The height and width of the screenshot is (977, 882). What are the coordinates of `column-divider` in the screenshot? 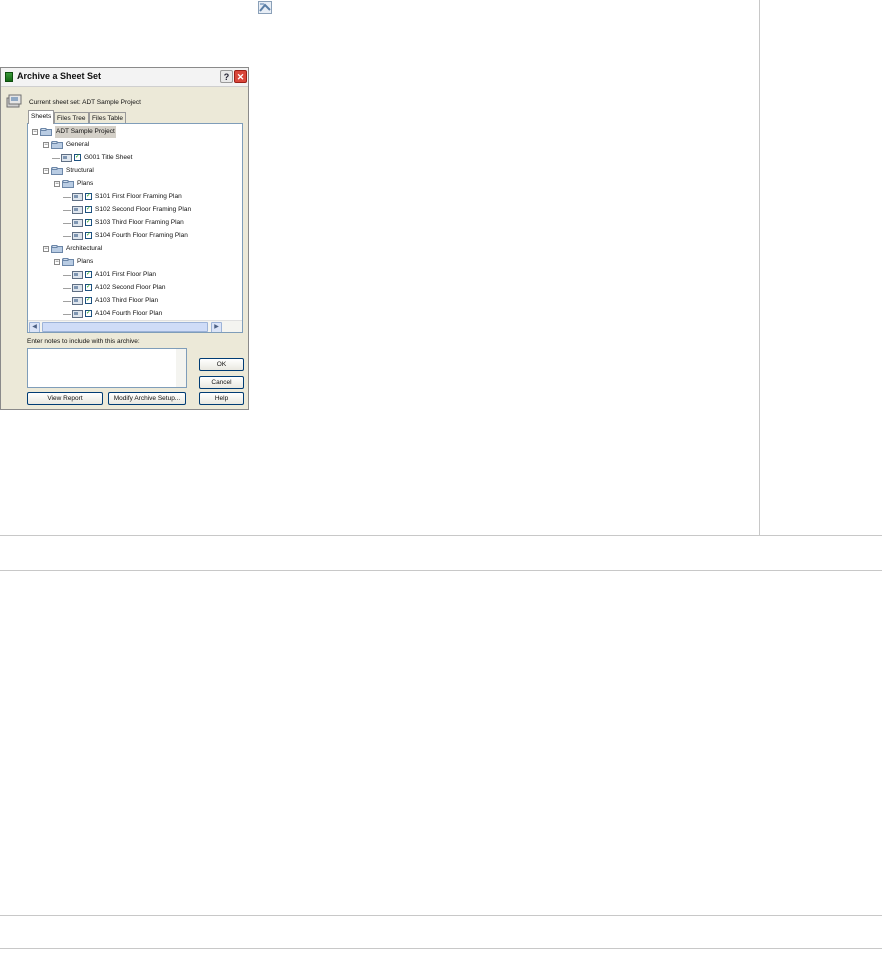 It's located at (759, 267).